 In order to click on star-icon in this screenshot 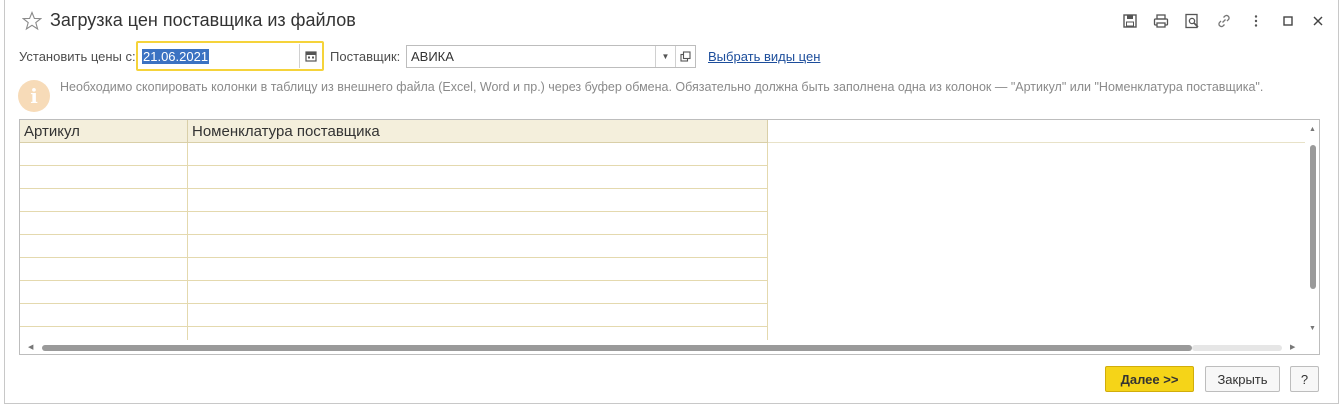, I will do `click(32, 21)`.